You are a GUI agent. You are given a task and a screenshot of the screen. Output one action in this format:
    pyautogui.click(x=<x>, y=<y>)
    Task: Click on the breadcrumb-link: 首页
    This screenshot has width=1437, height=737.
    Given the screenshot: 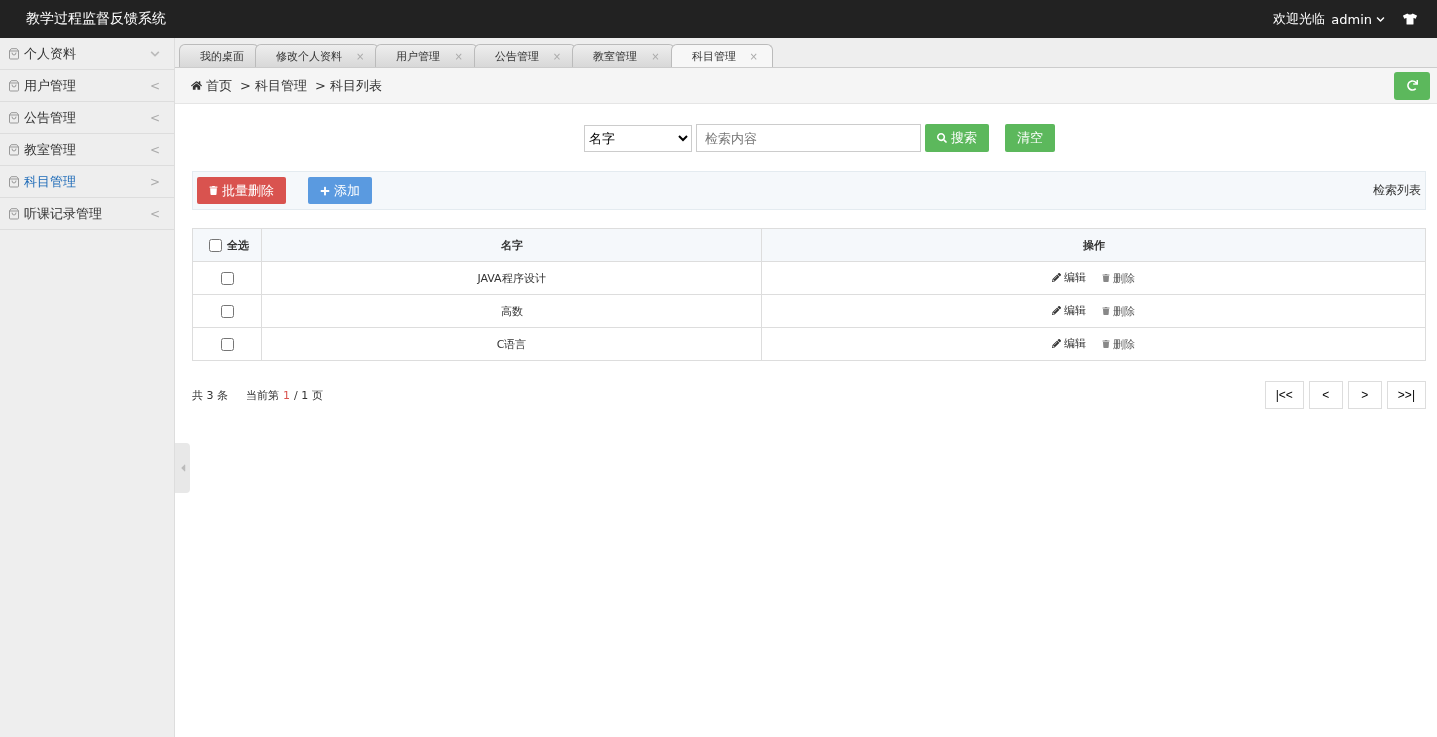 What is the action you would take?
    pyautogui.click(x=211, y=85)
    